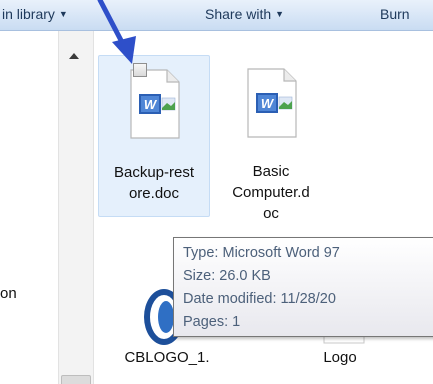  I want to click on tooltip-type: Type: Microsoft Word 97, so click(261, 253).